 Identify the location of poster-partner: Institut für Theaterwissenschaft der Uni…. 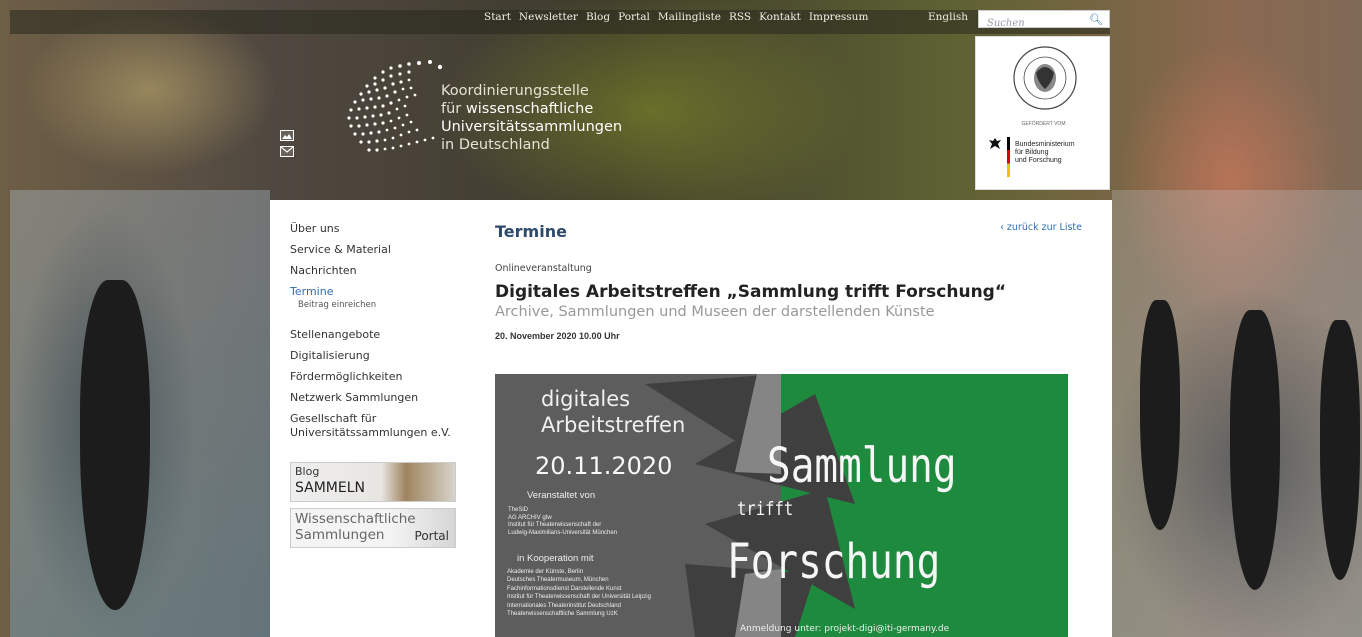
(579, 597).